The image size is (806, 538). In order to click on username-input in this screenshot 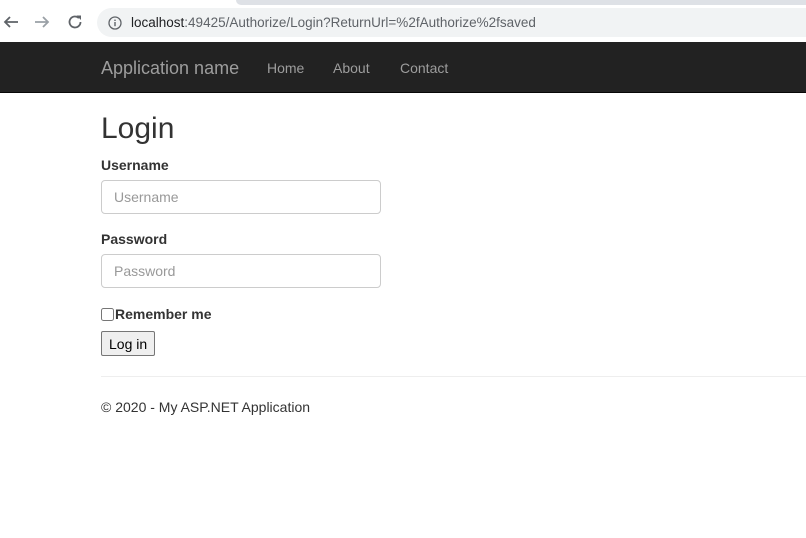, I will do `click(241, 197)`.